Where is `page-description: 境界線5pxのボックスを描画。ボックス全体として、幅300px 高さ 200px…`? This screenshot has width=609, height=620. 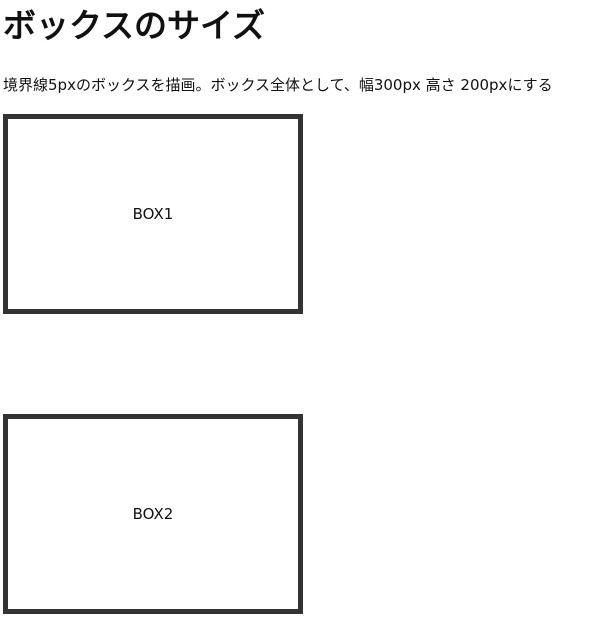
page-description: 境界線5pxのボックスを描画。ボックス全体として、幅300px 高さ 200px… is located at coordinates (278, 85).